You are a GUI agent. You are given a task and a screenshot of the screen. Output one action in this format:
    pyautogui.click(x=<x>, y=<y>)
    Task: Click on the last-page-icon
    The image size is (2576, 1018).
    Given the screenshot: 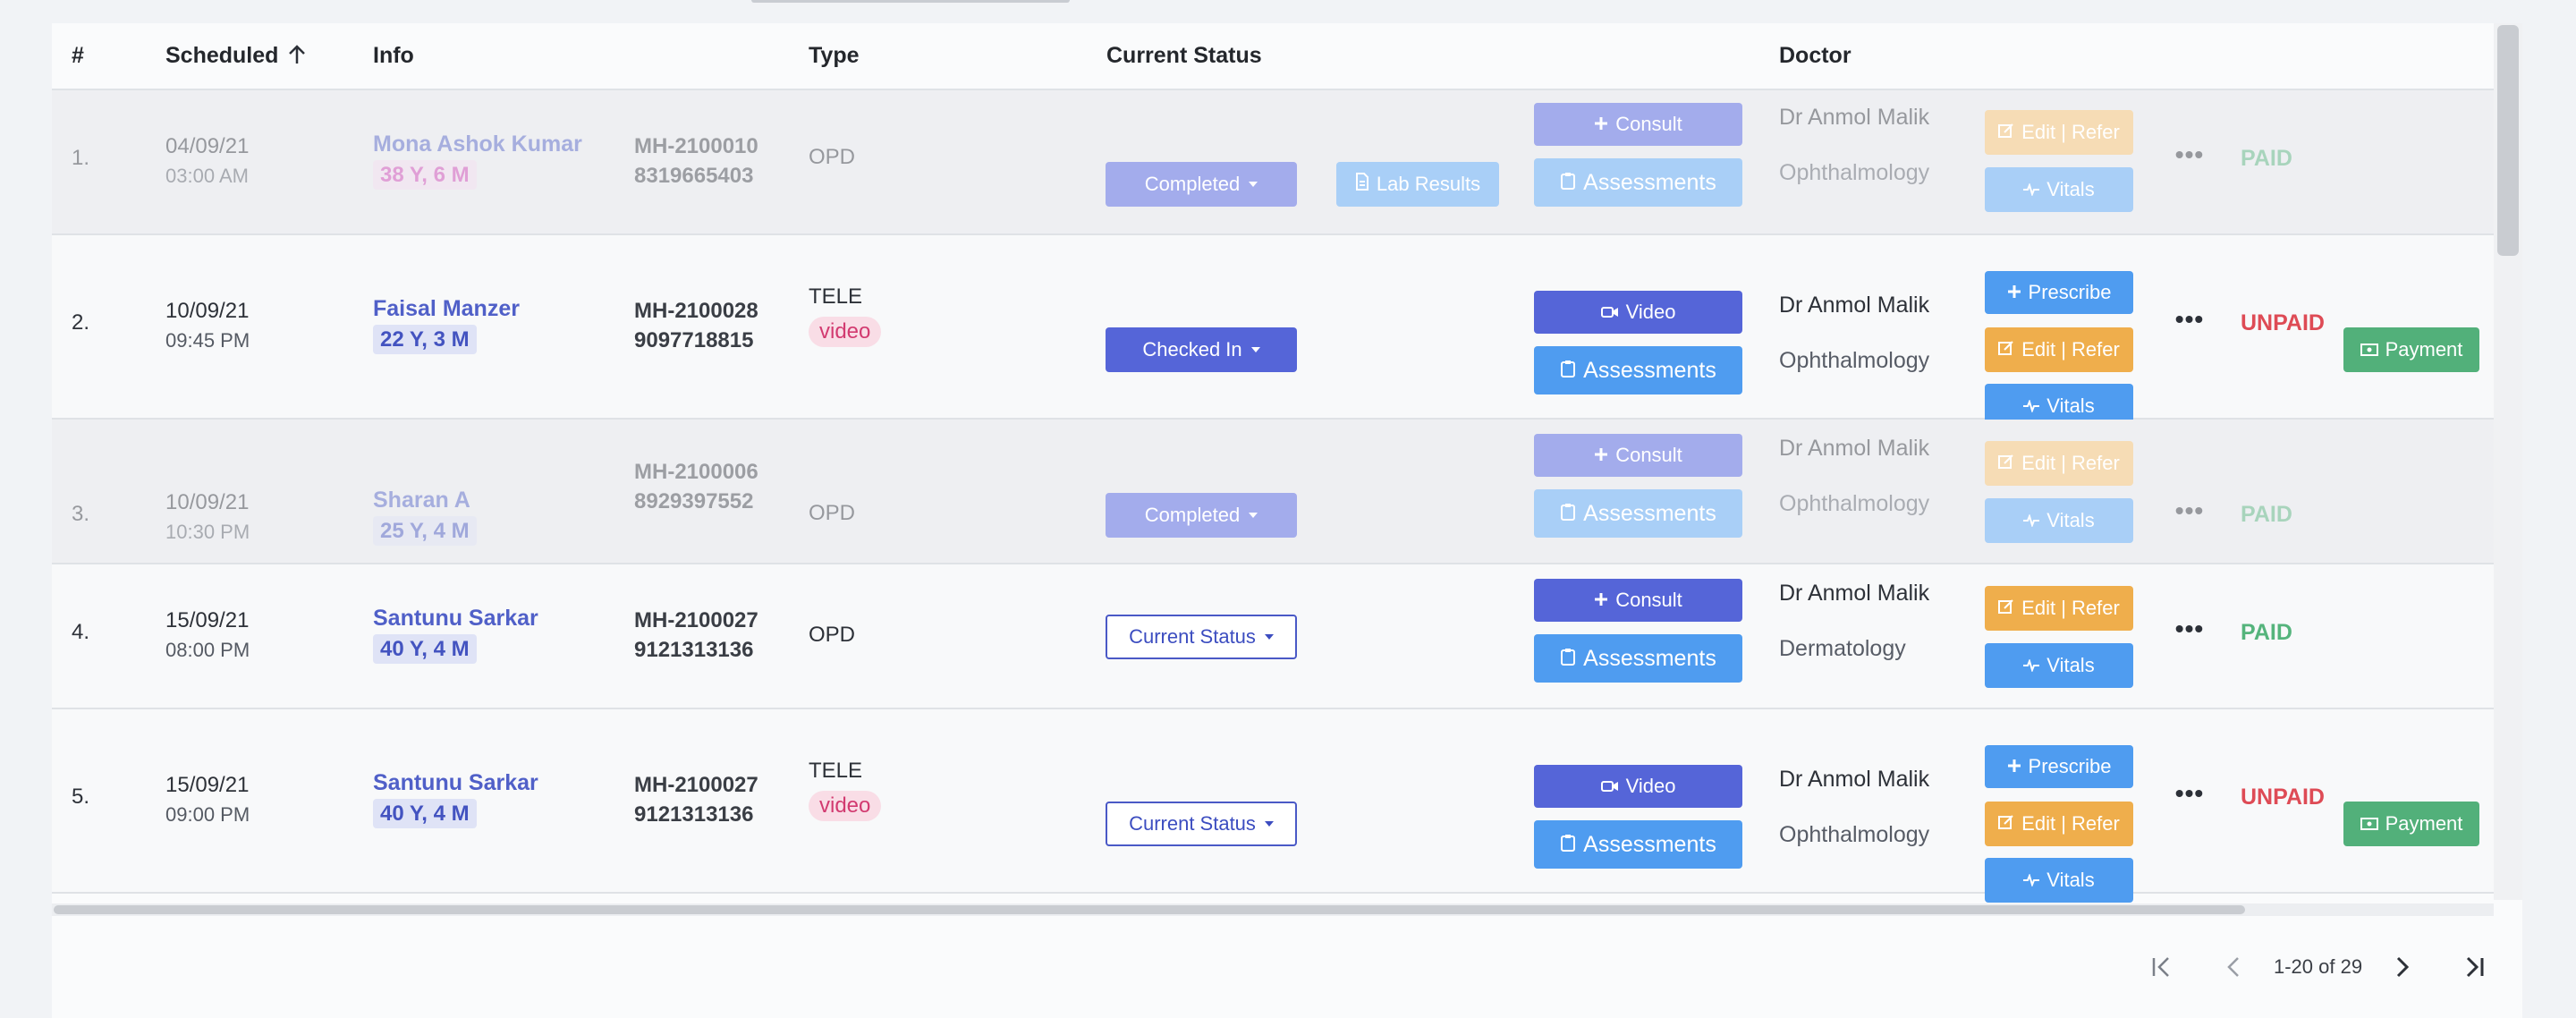 What is the action you would take?
    pyautogui.click(x=2473, y=967)
    